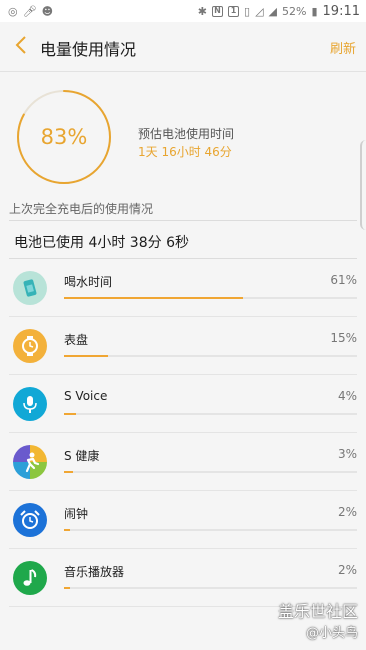  I want to click on alarm-clock-icon, so click(30, 520).